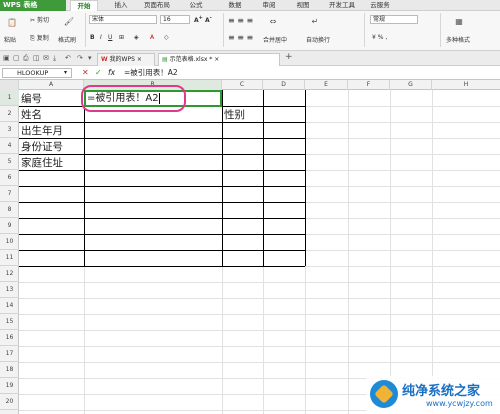 This screenshot has height=414, width=500. What do you see at coordinates (41, 163) in the screenshot?
I see `cell-a5: 家庭住址` at bounding box center [41, 163].